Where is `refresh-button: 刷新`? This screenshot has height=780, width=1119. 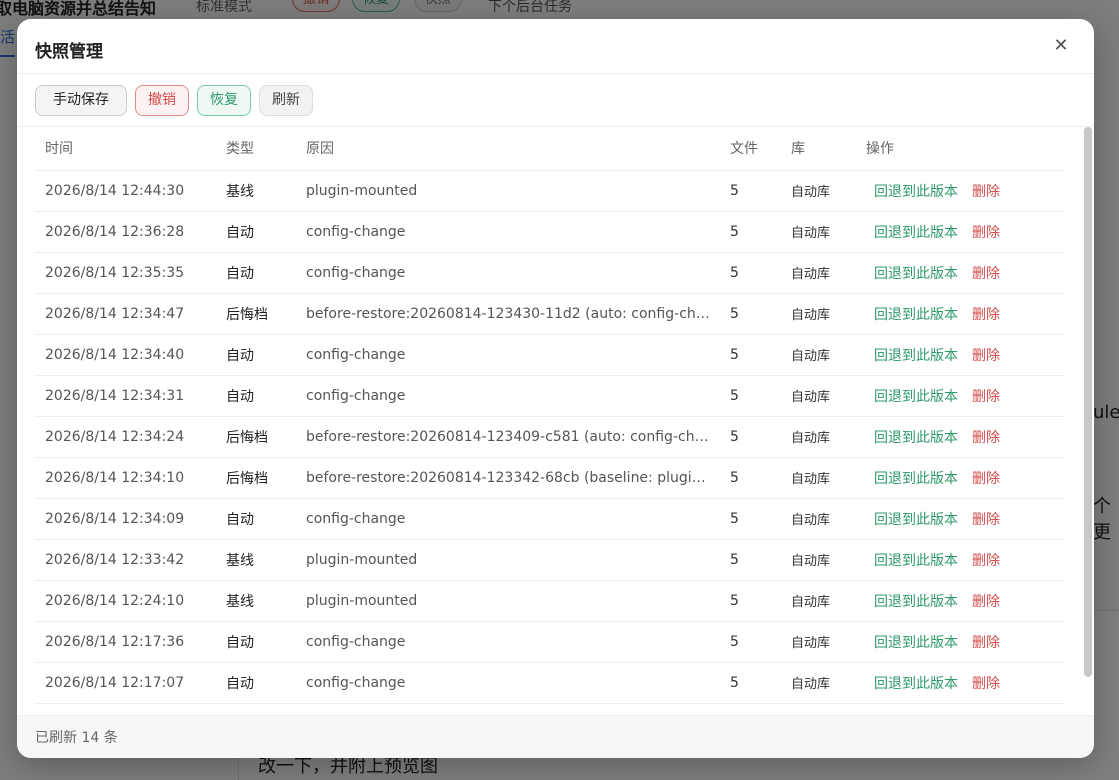 refresh-button: 刷新 is located at coordinates (286, 100).